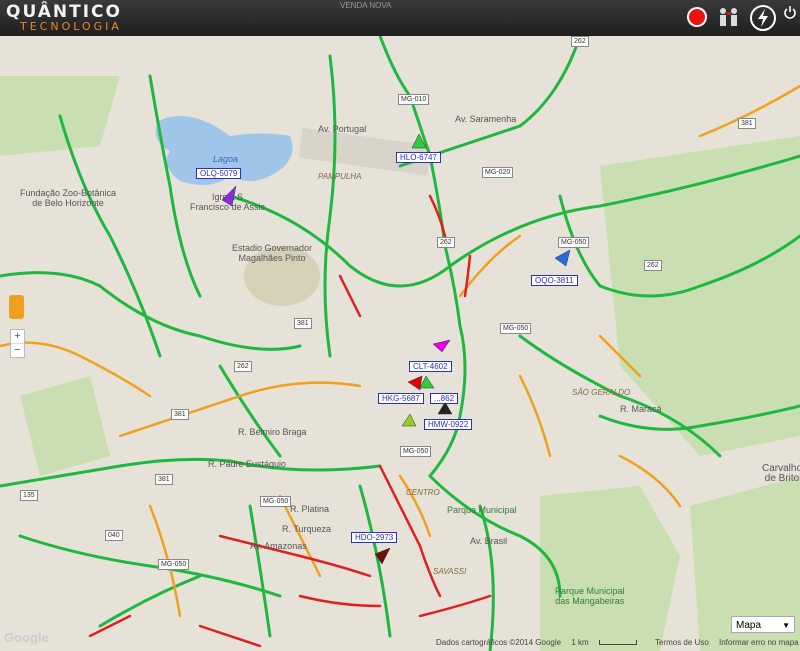 The height and width of the screenshot is (651, 800). What do you see at coordinates (590, 591) in the screenshot?
I see `label-mangabeiras-line1: Parque Municipal` at bounding box center [590, 591].